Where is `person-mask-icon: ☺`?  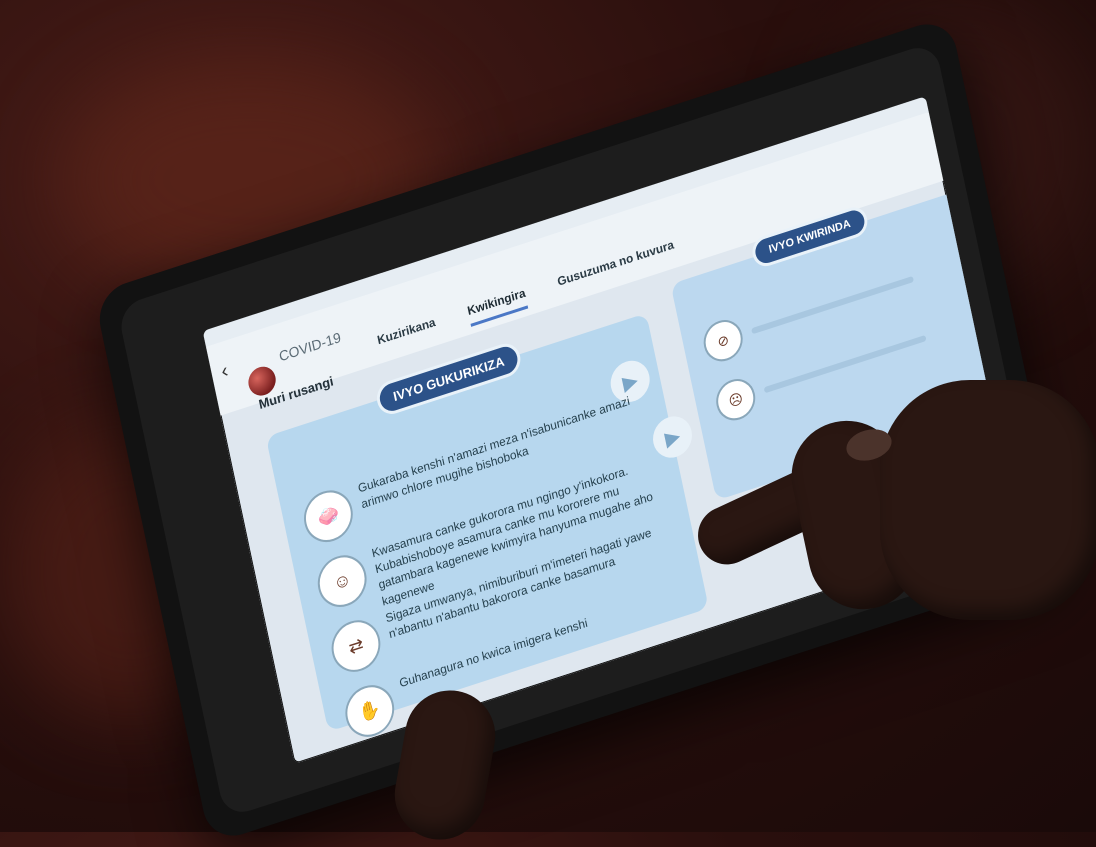
person-mask-icon: ☺ is located at coordinates (342, 581).